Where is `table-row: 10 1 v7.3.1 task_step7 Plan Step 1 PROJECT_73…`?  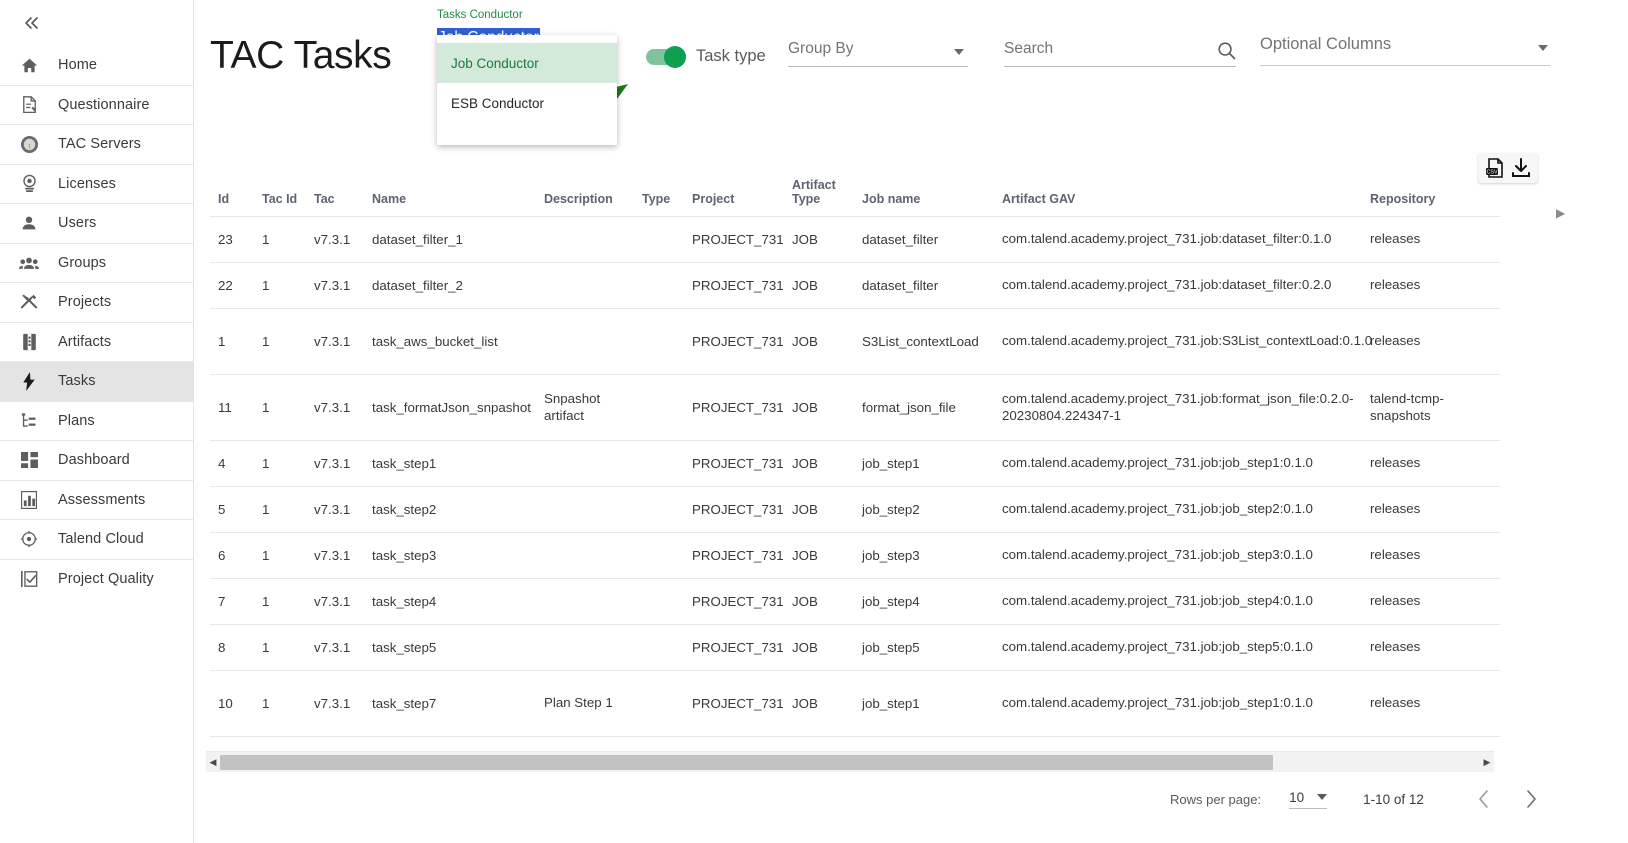 table-row: 10 1 v7.3.1 task_step7 Plan Step 1 PROJECT_73… is located at coordinates (855, 703).